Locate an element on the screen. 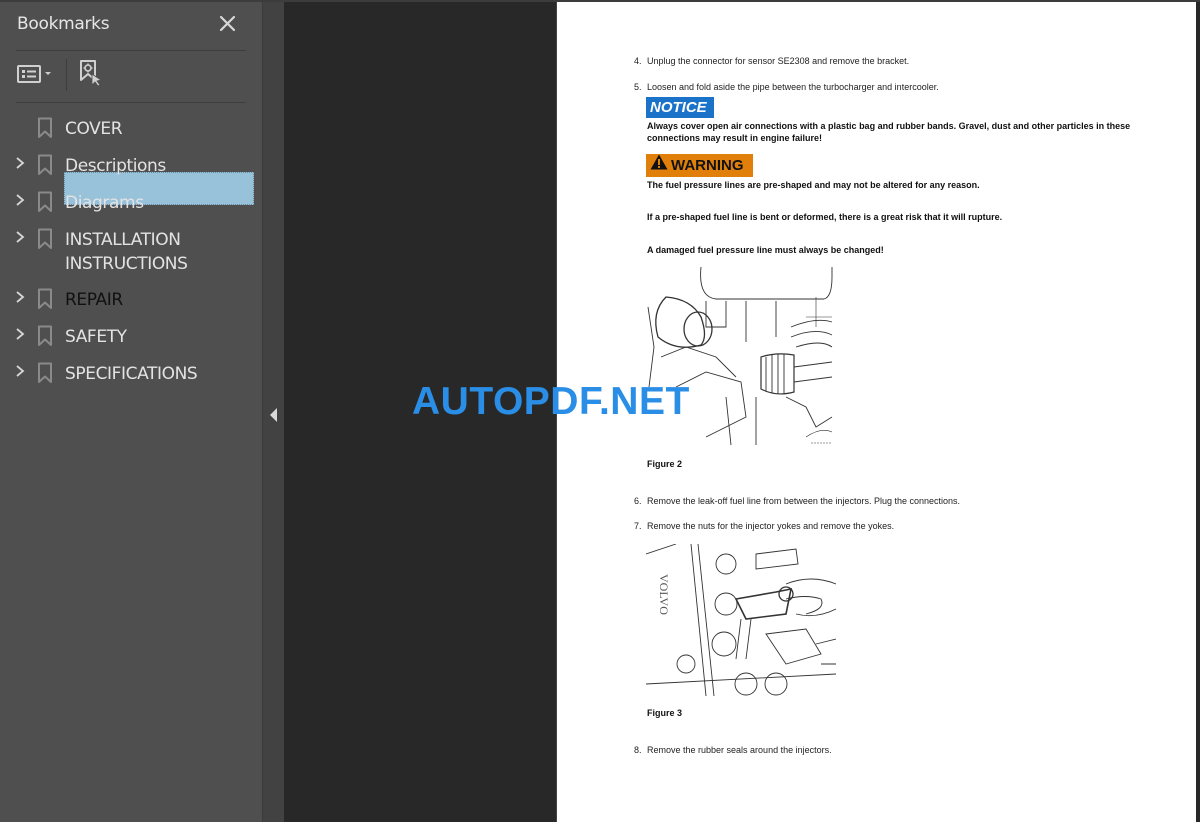 The height and width of the screenshot is (822, 1200). step-number: 6. is located at coordinates (638, 501).